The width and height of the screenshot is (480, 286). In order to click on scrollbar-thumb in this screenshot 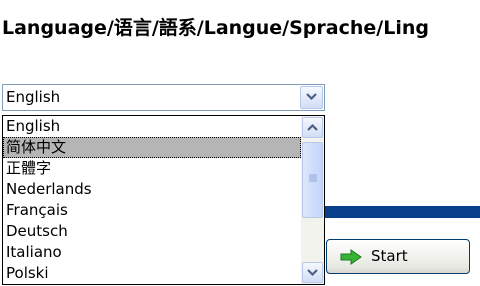, I will do `click(312, 180)`.